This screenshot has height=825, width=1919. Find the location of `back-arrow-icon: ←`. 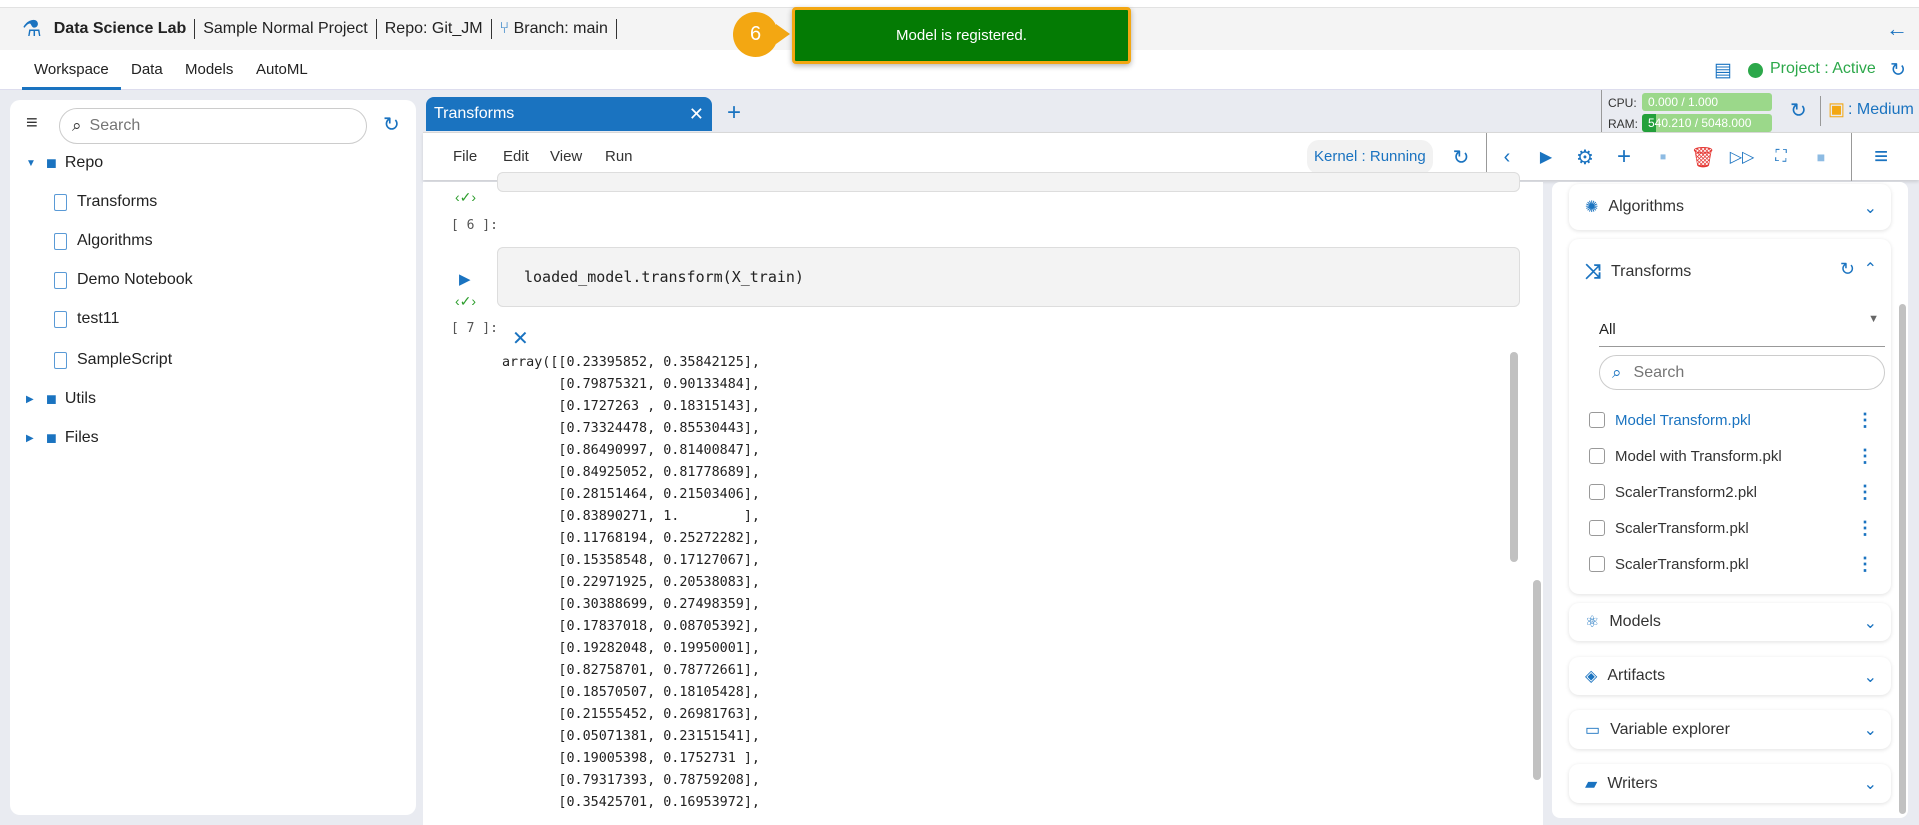

back-arrow-icon: ← is located at coordinates (1897, 29).